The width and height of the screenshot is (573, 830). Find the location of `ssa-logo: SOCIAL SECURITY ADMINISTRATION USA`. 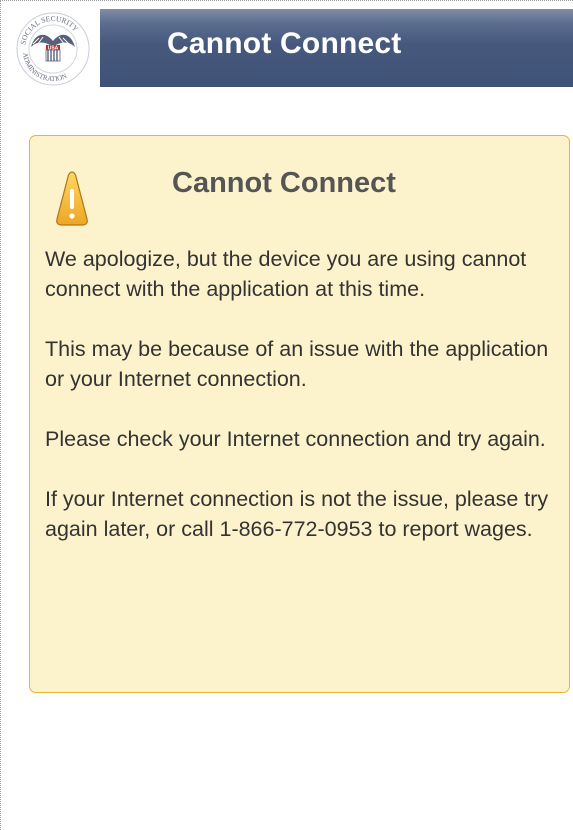

ssa-logo: SOCIAL SECURITY ADMINISTRATION USA is located at coordinates (53, 46).